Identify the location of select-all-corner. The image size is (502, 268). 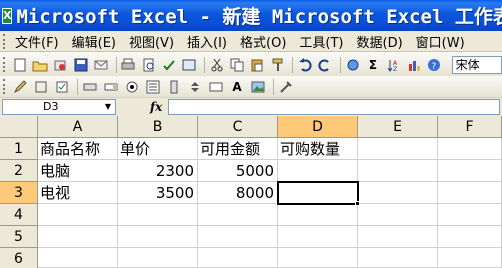
(19, 127).